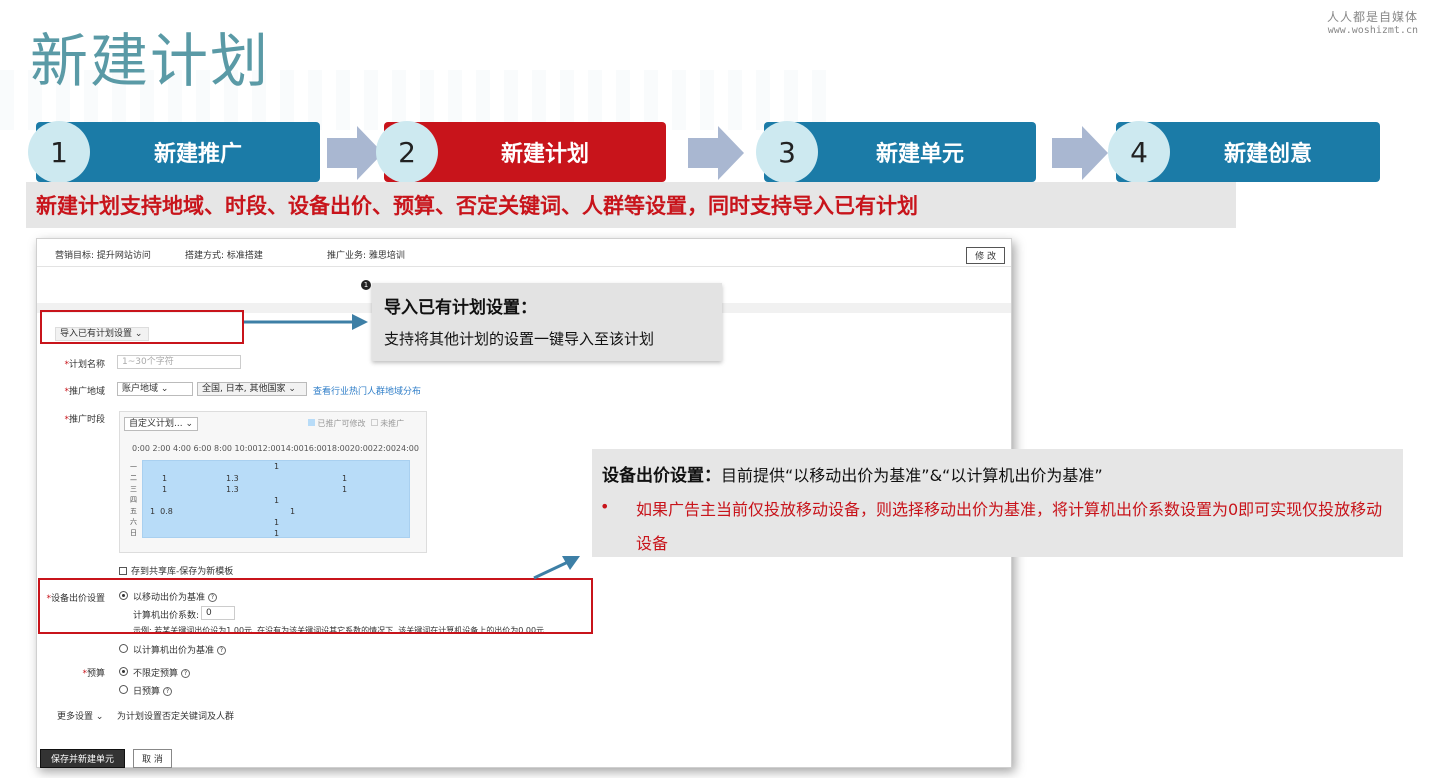 The height and width of the screenshot is (778, 1434). Describe the element at coordinates (123, 689) in the screenshot. I see `budget-daily-radio` at that location.